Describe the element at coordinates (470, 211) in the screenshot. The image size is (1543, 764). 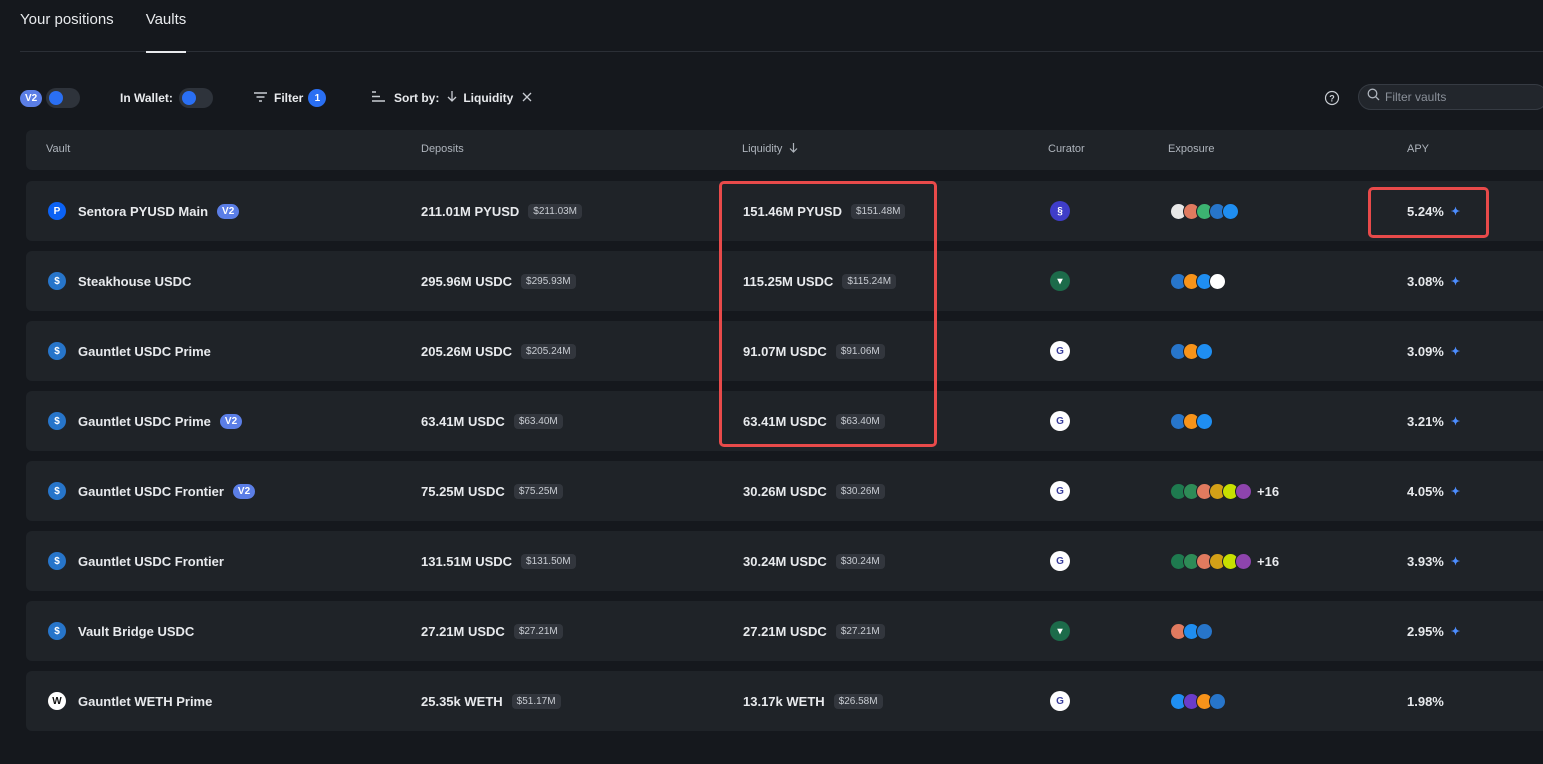
I see `deposits-amount: 211.01M PYUSD` at that location.